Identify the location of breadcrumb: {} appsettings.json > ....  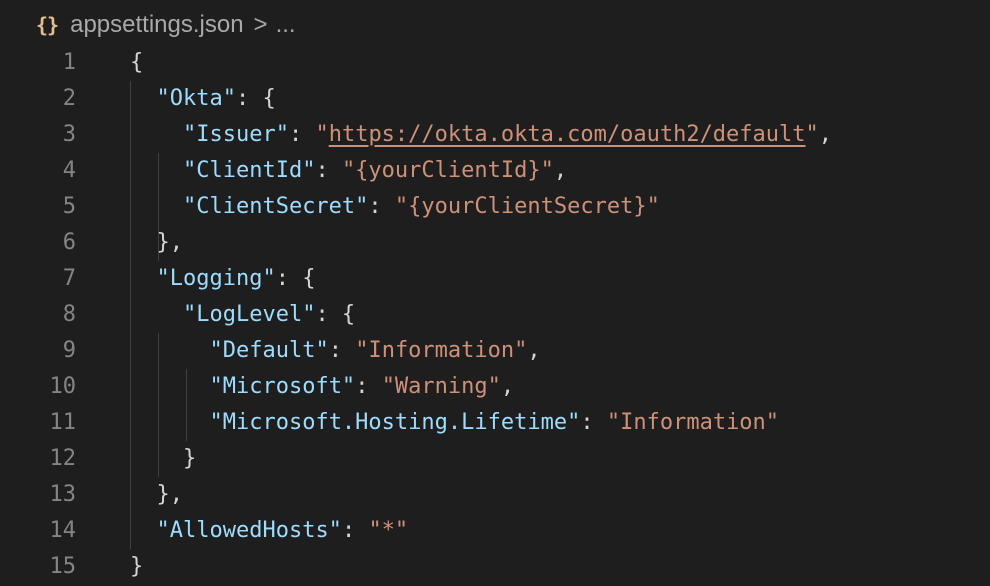
(166, 25).